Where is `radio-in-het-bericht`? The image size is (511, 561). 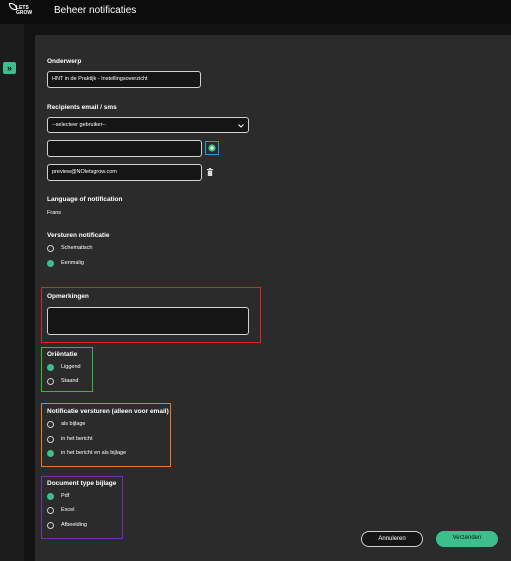
radio-in-het-bericht is located at coordinates (50, 439).